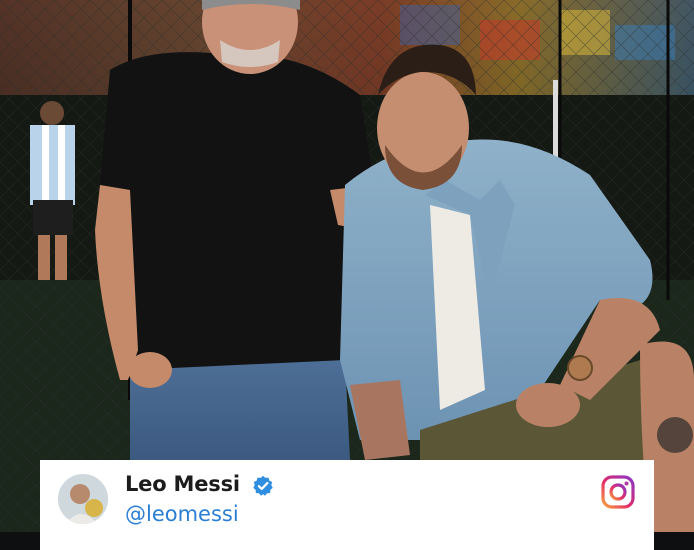  I want to click on avatar, so click(83, 499).